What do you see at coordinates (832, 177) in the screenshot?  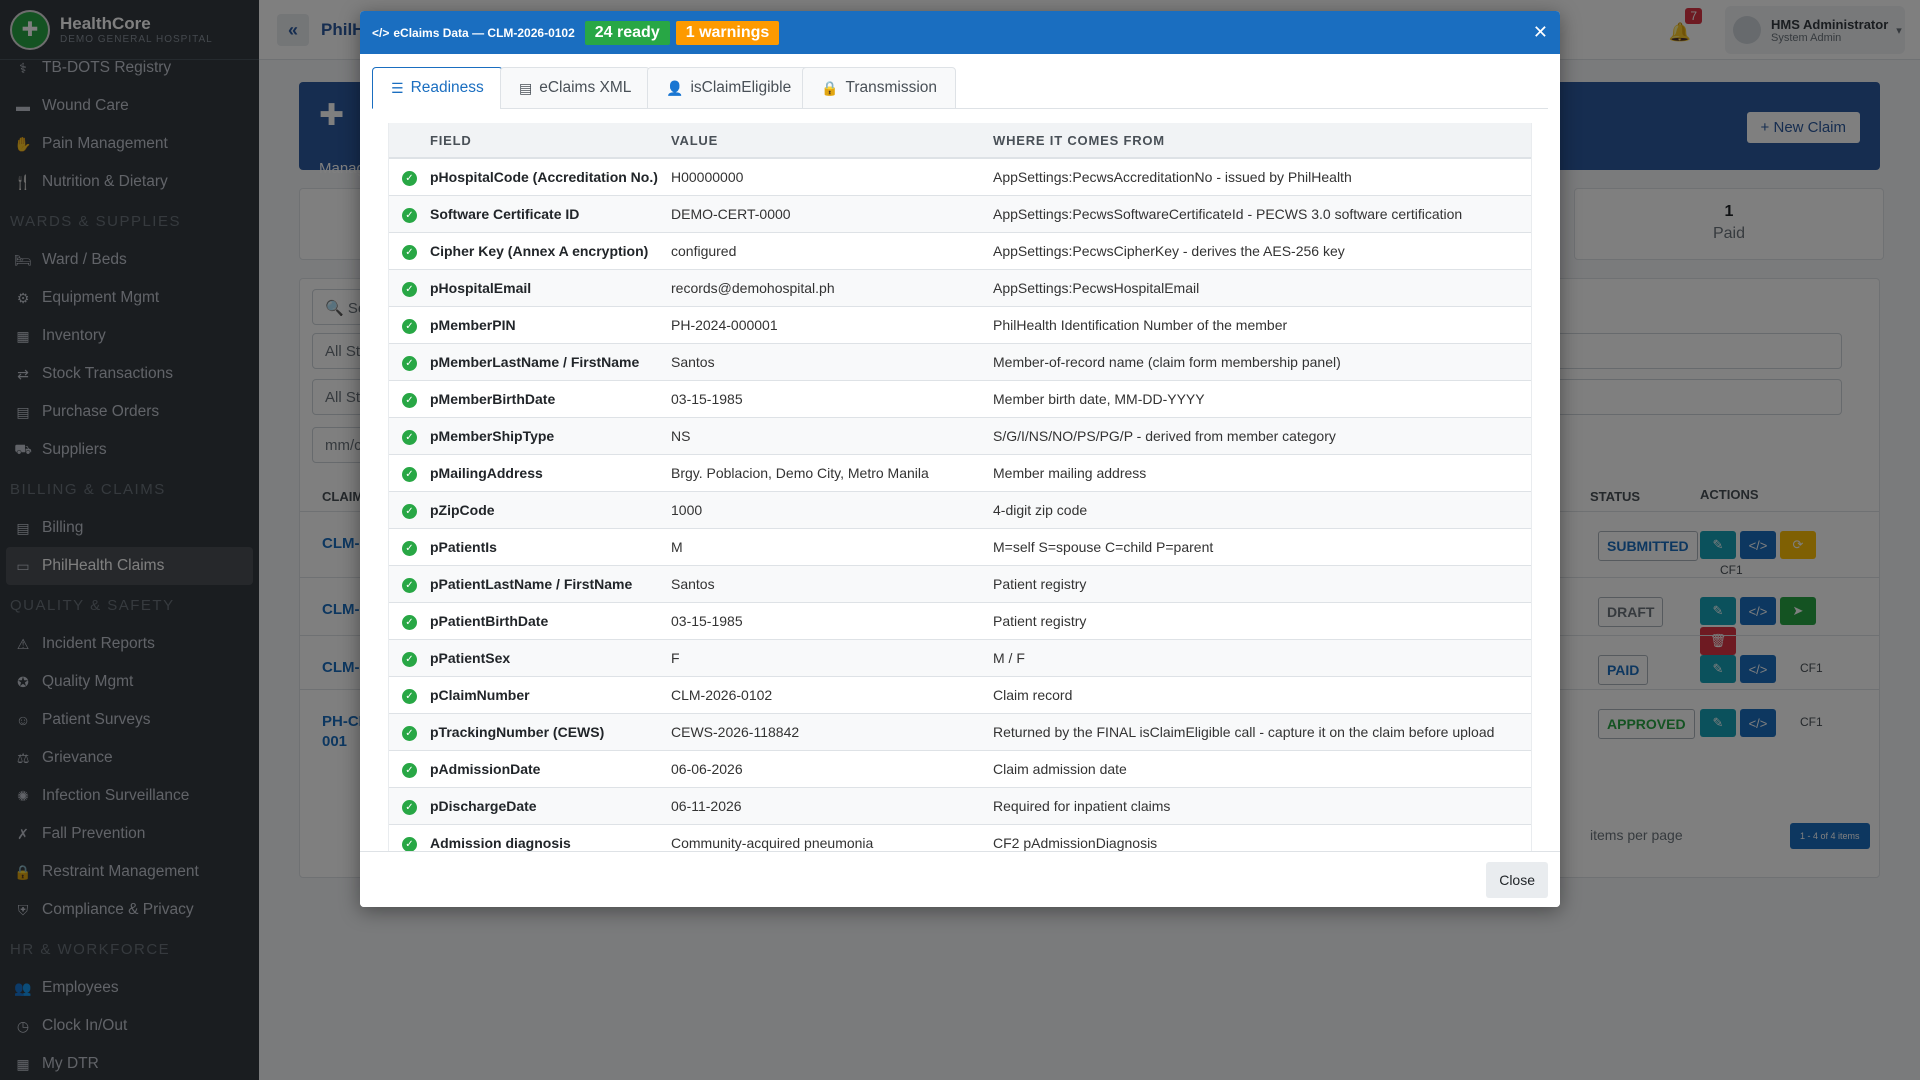 I see `field-value: H00000000` at bounding box center [832, 177].